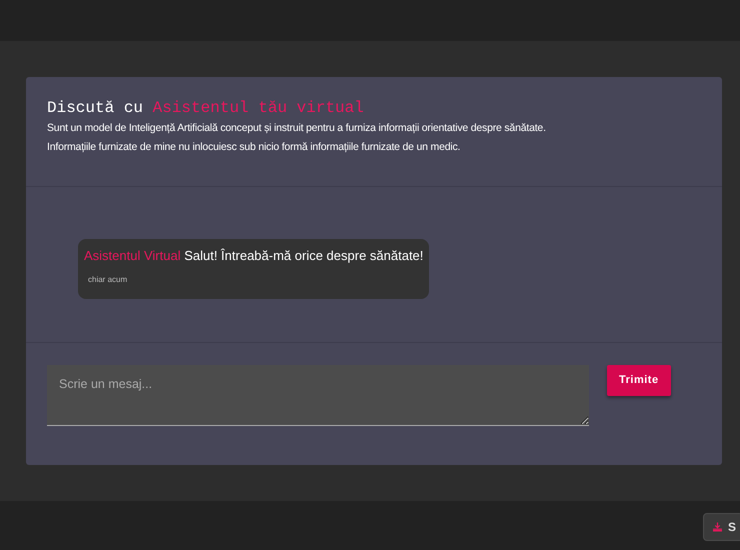 The image size is (740, 550). Describe the element at coordinates (254, 147) in the screenshot. I see `disclaimer-text: Informațiile furnizate de mine nu inlocuiesc sub nicio formă informațiile furnizate de un medic.` at that location.